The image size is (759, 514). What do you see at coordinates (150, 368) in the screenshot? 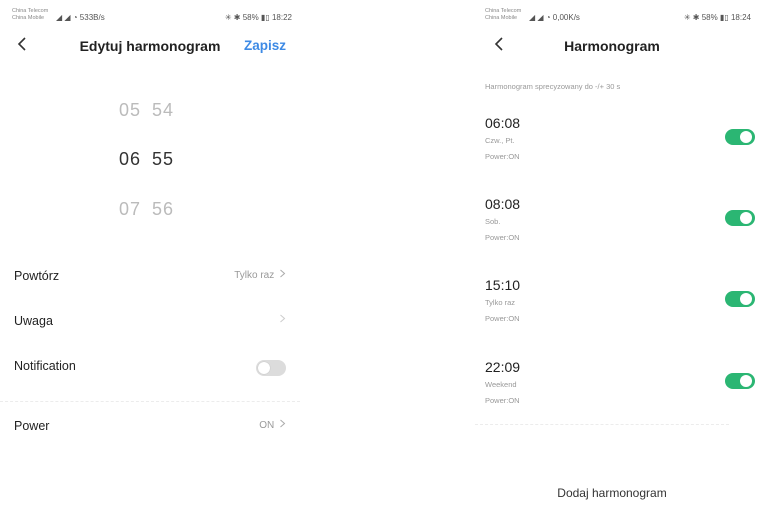
I see `notification-row: Notification` at bounding box center [150, 368].